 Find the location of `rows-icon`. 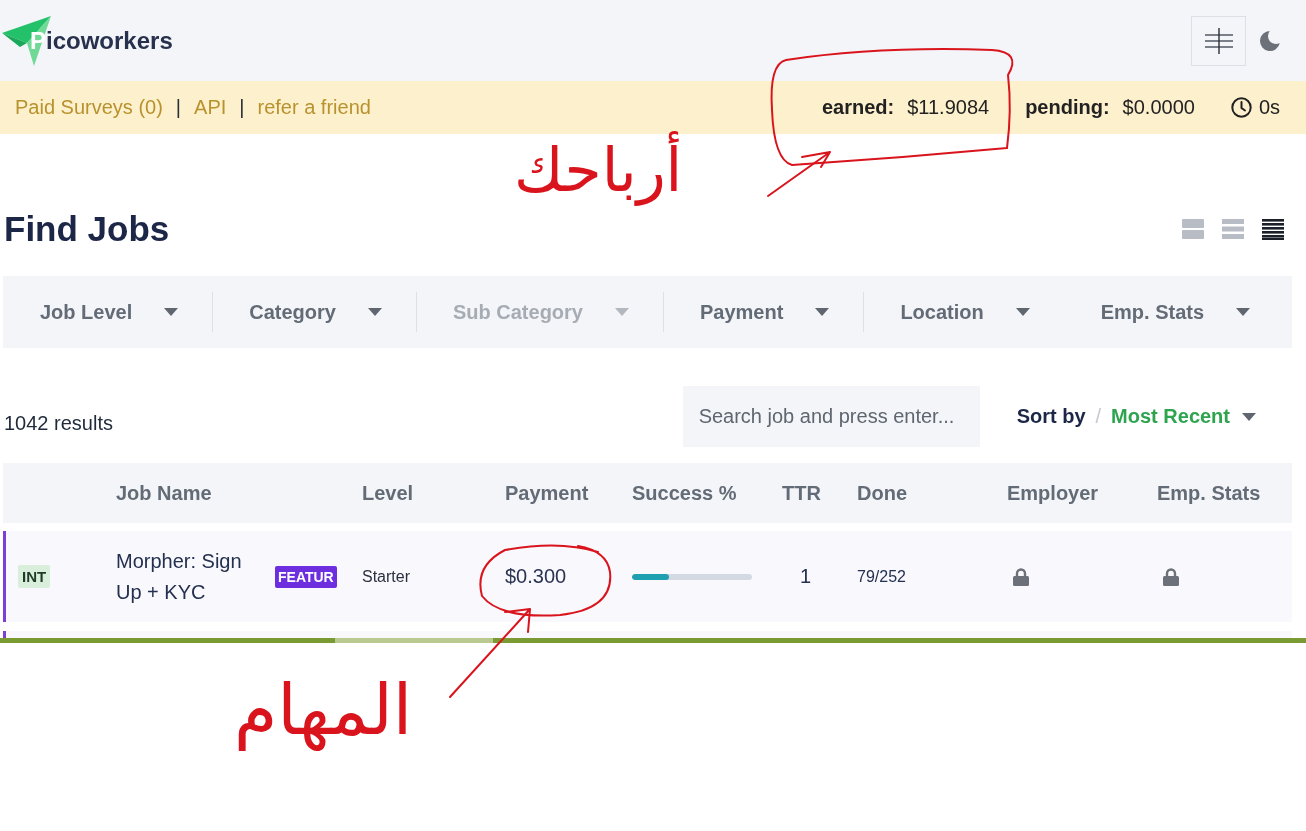

rows-icon is located at coordinates (1233, 229).